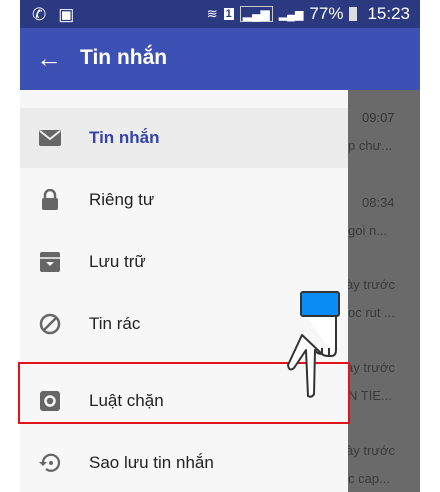  Describe the element at coordinates (184, 262) in the screenshot. I see `drawer-item-archive: Lưu trữ` at that location.